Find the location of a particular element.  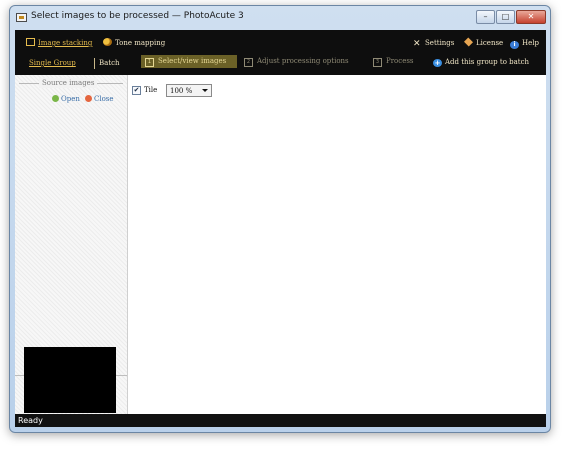

license-icon is located at coordinates (468, 42).